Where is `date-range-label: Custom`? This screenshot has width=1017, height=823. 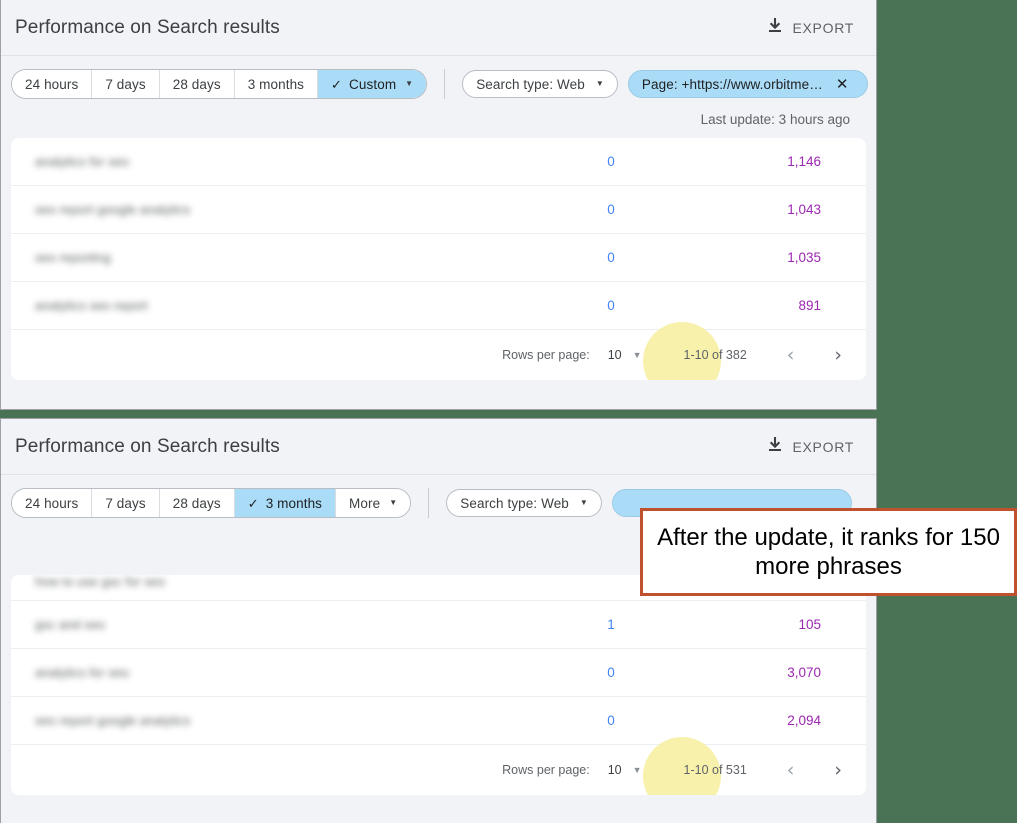
date-range-label: Custom is located at coordinates (373, 84).